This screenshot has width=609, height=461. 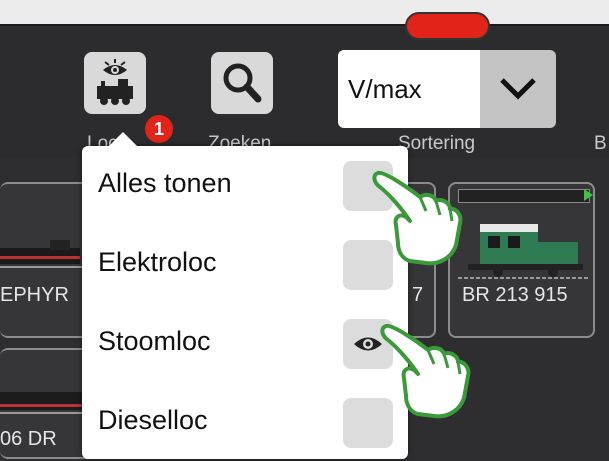 What do you see at coordinates (245, 422) in the screenshot?
I see `menu-item-dieselloc: Dieselloc` at bounding box center [245, 422].